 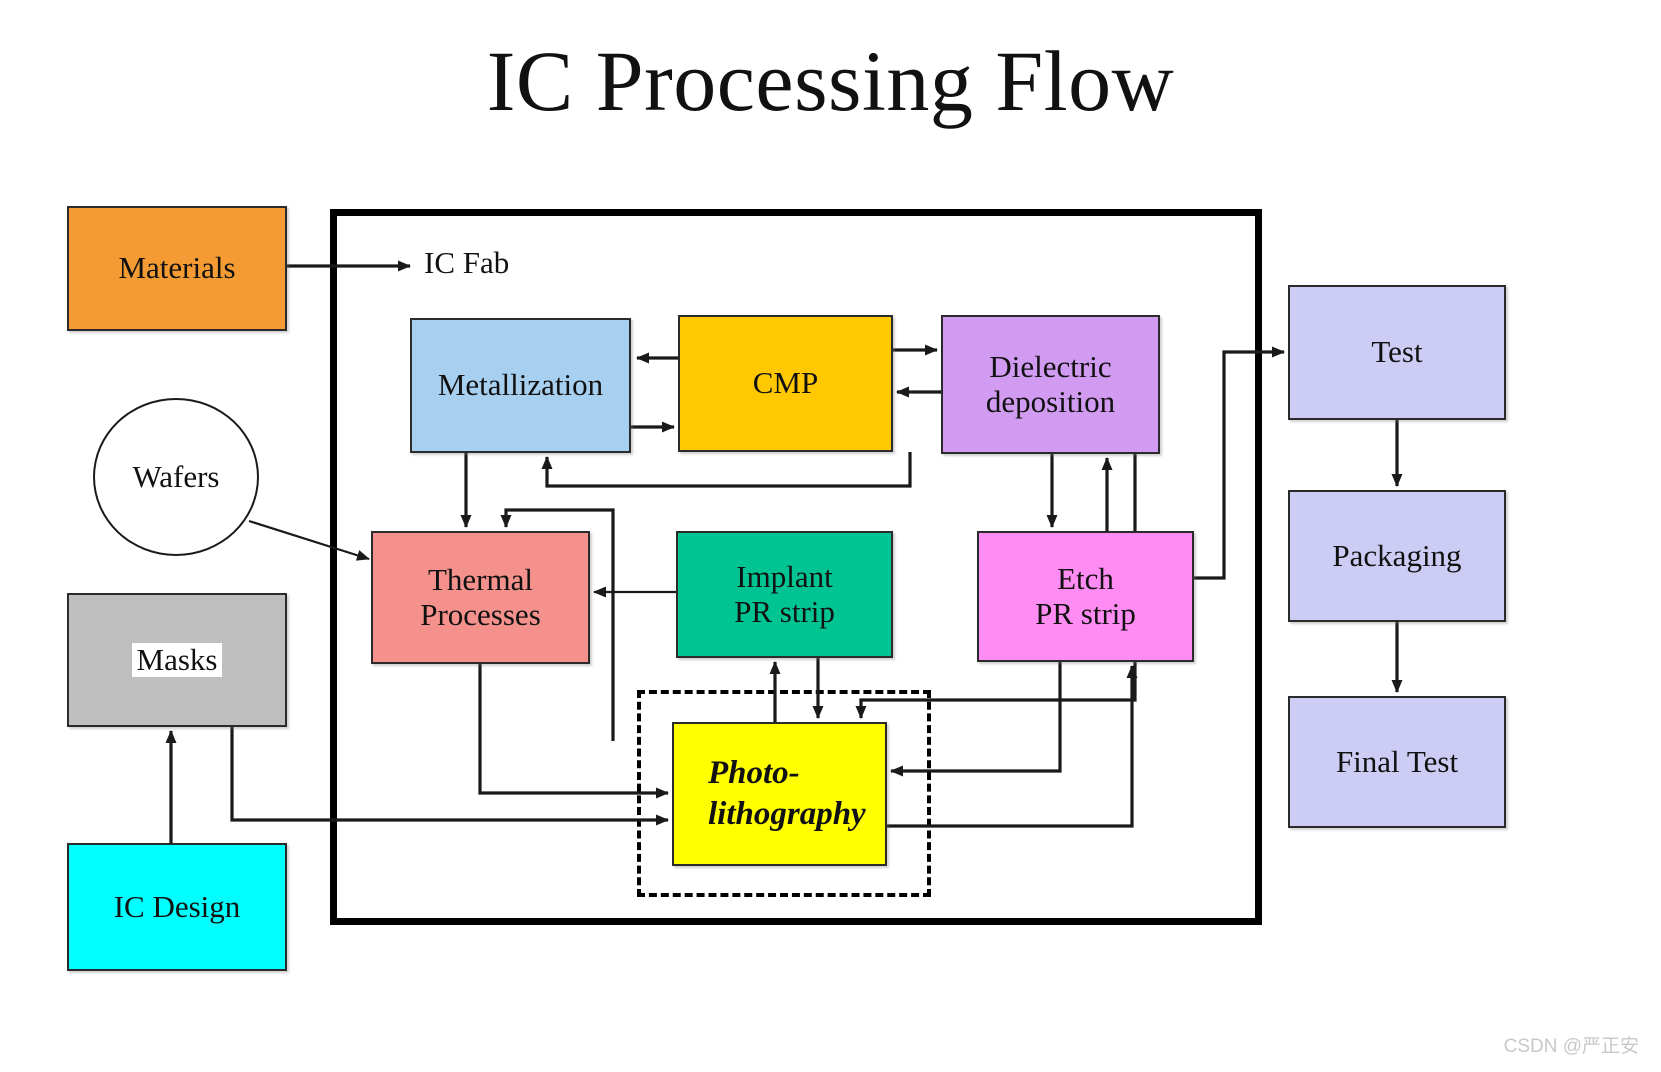 I want to click on node-line: lithography, so click(x=787, y=814).